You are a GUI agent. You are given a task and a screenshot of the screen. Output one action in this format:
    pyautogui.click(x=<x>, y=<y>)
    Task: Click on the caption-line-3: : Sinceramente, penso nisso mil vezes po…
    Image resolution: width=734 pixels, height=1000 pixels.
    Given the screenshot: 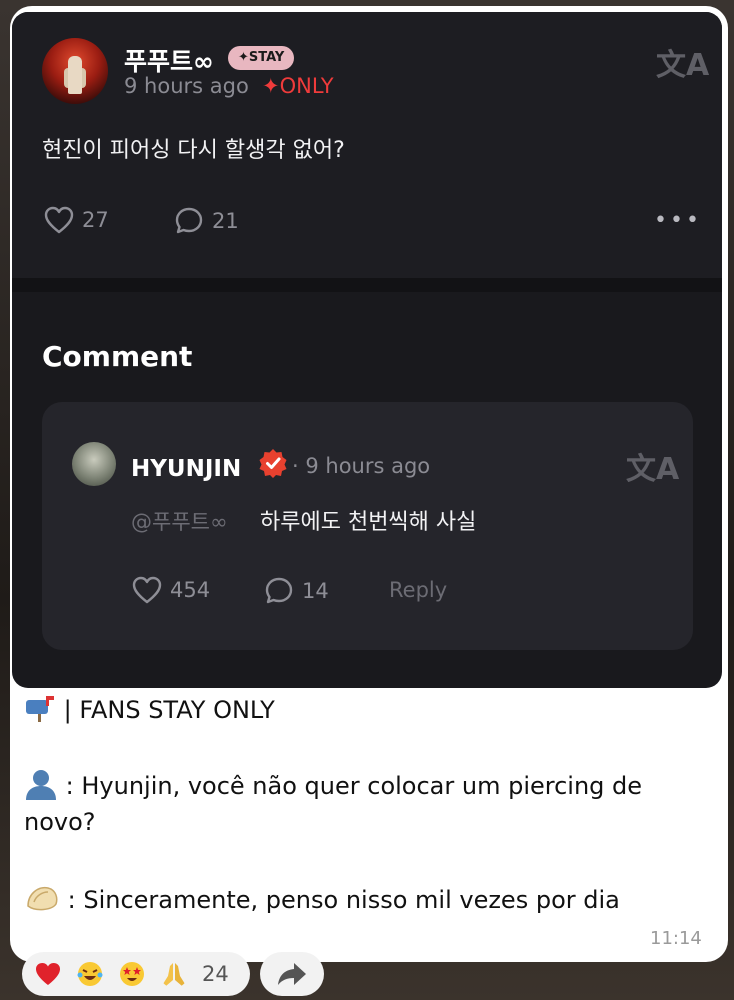 What is the action you would take?
    pyautogui.click(x=322, y=900)
    